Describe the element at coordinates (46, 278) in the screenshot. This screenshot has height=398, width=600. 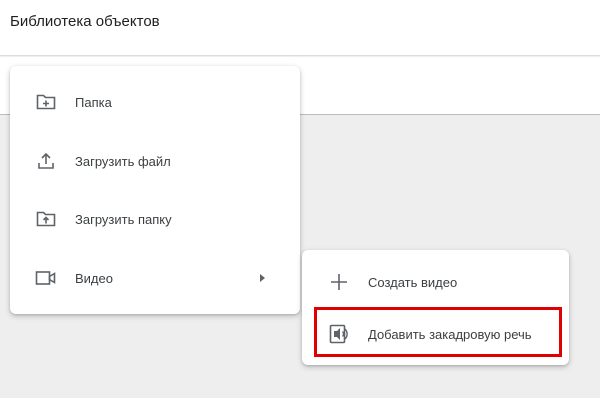
I see `video-icon` at that location.